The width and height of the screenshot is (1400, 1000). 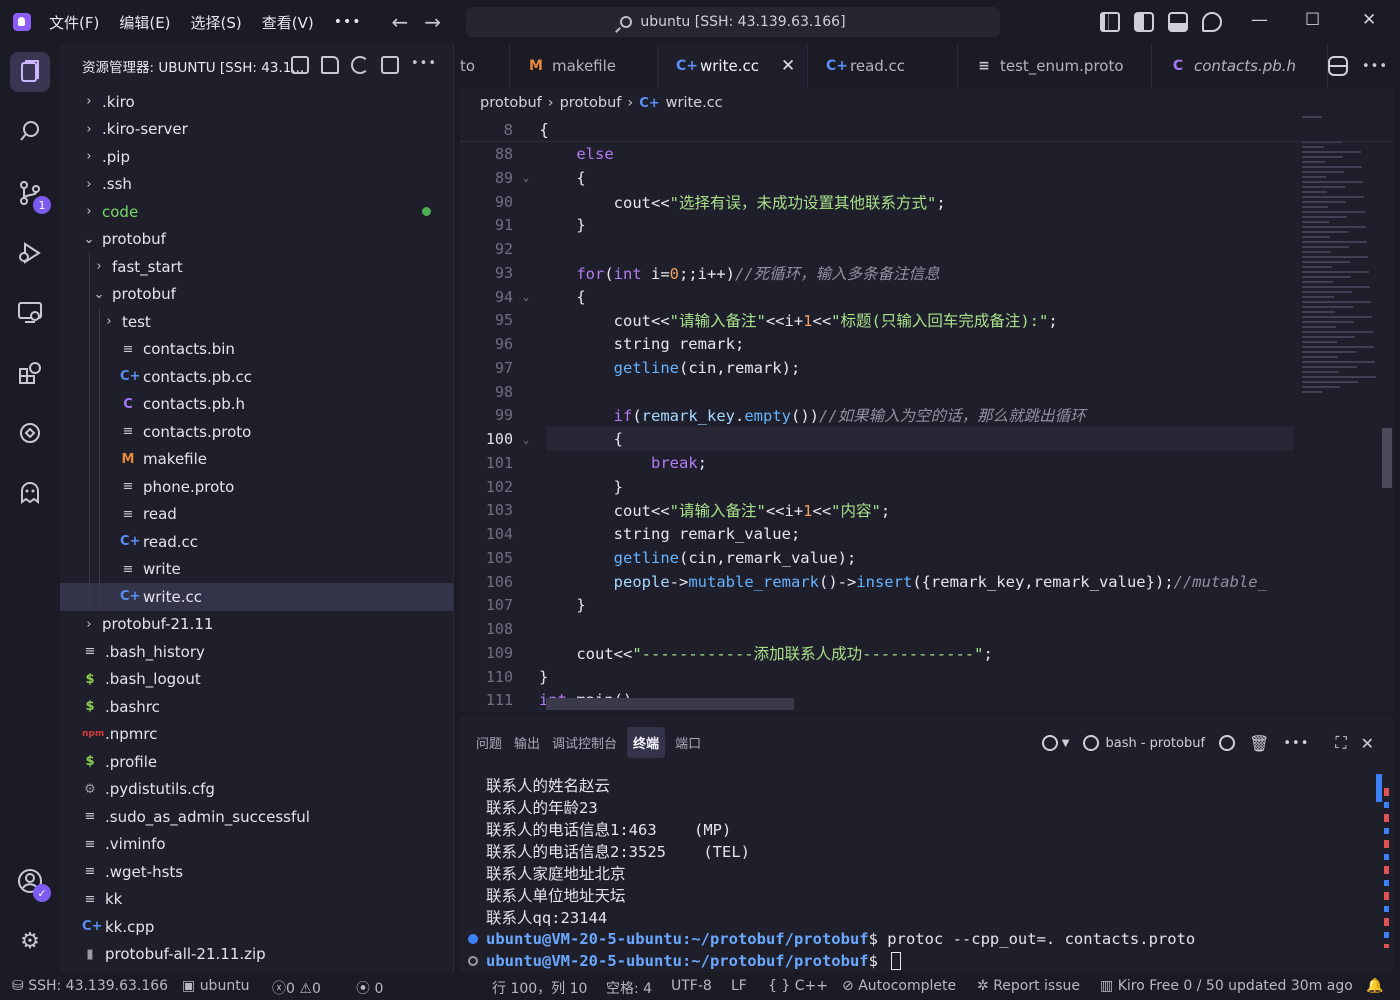 I want to click on editor-horizontal-scrollbar, so click(x=670, y=704).